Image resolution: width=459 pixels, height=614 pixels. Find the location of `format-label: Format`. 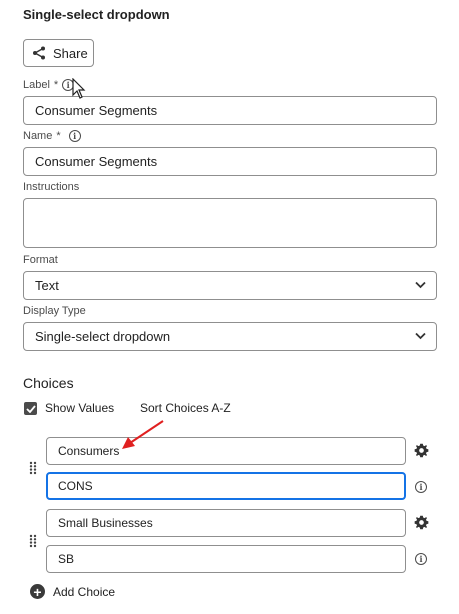

format-label: Format is located at coordinates (40, 260).